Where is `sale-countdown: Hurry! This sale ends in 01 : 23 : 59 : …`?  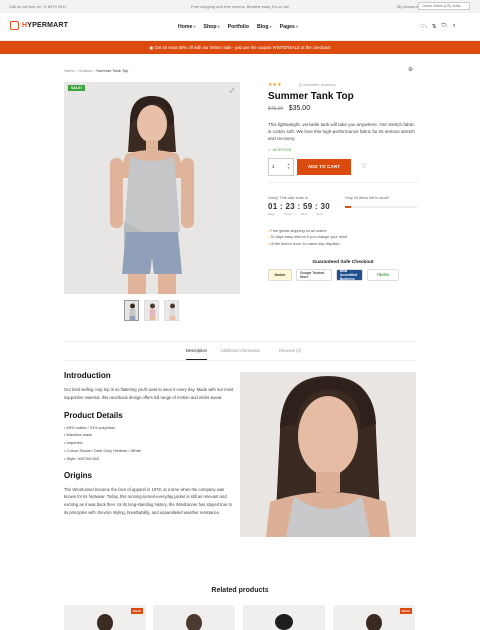
sale-countdown: Hurry! This sale ends in 01 : 23 : 59 : … is located at coordinates (308, 206).